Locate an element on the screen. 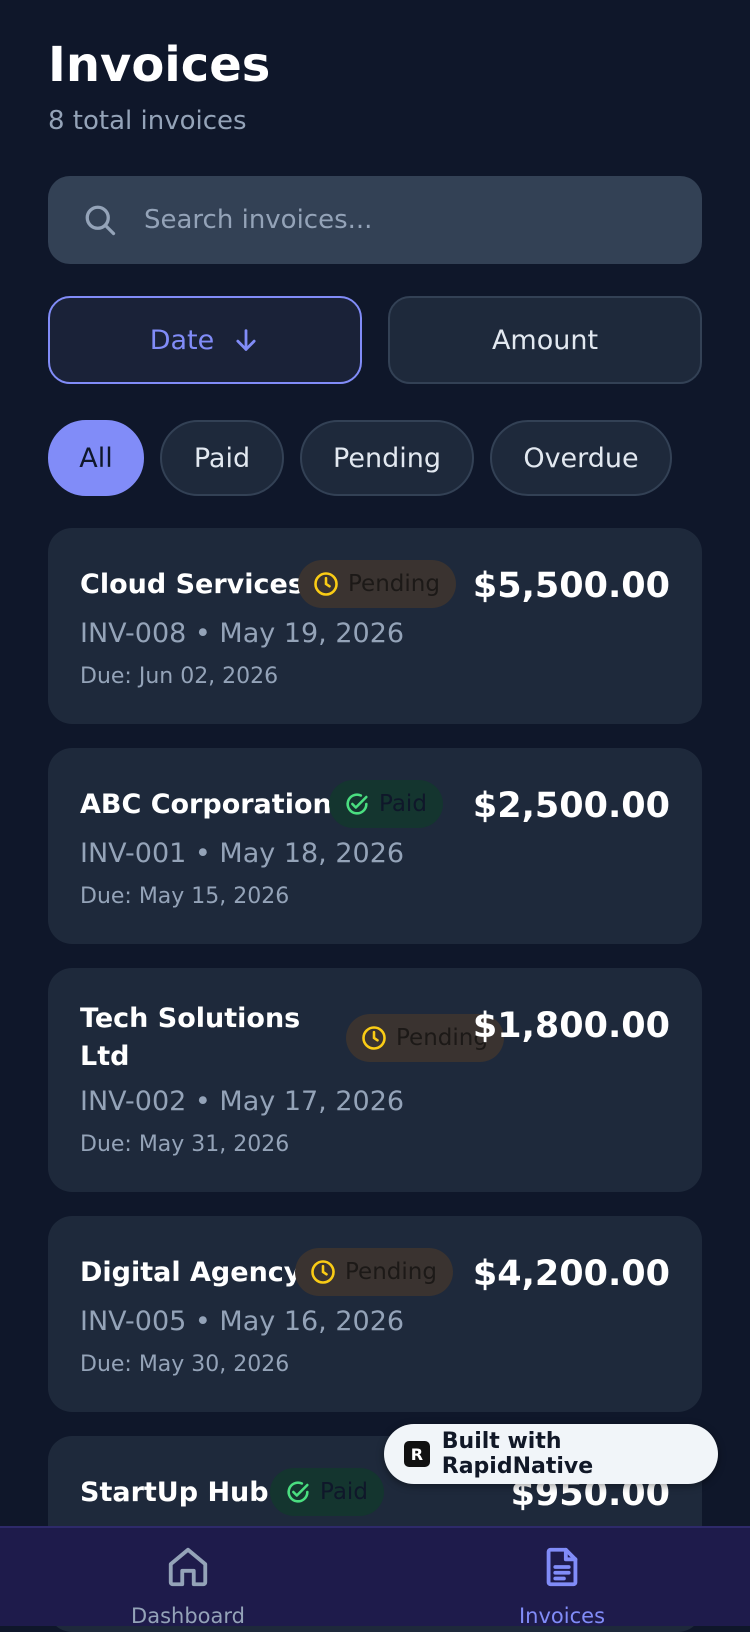 The image size is (750, 1632). built-with-badge: R Built with RapidNative is located at coordinates (551, 1454).